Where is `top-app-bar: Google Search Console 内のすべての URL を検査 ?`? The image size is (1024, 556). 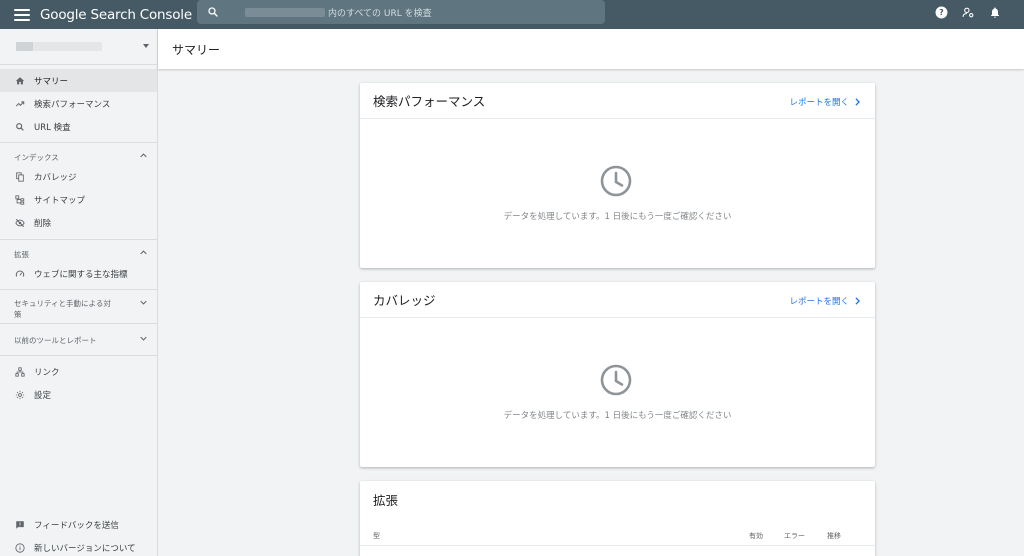
top-app-bar: Google Search Console 内のすべての URL を検査 ? is located at coordinates (512, 14).